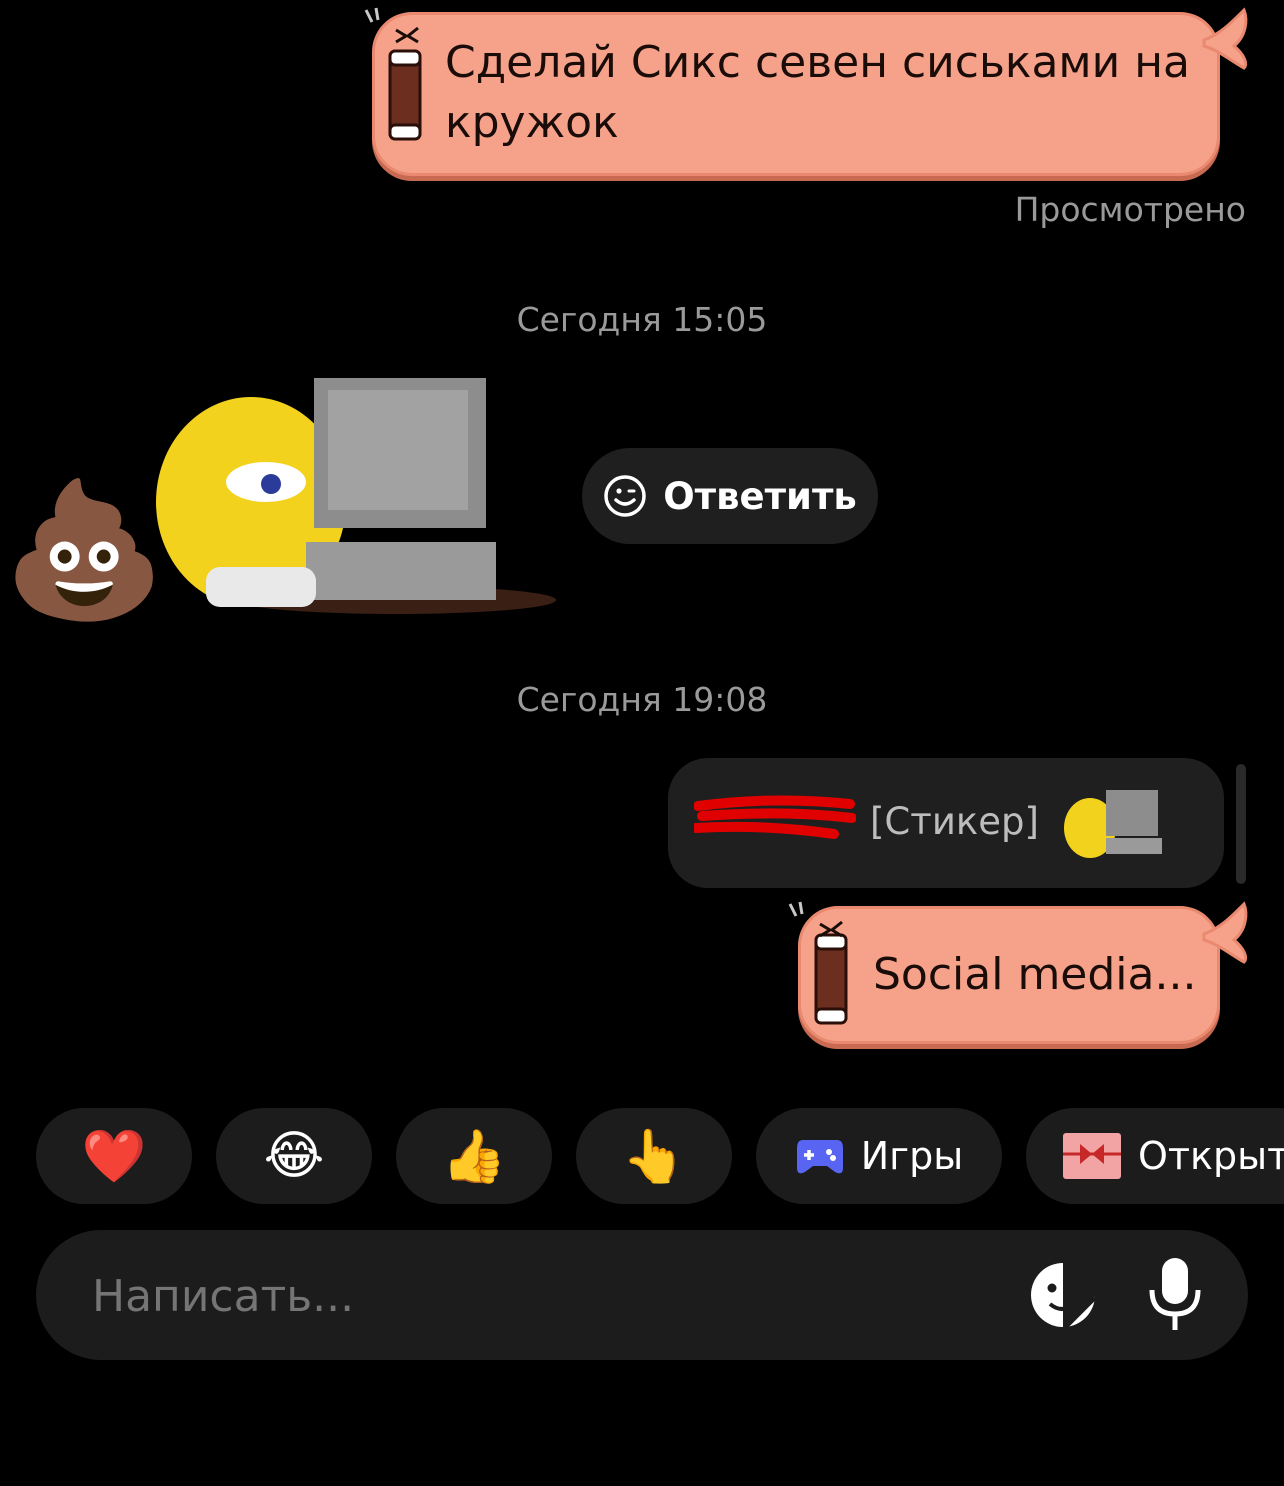  I want to click on timestamp: Сегодня 15:05, so click(642, 319).